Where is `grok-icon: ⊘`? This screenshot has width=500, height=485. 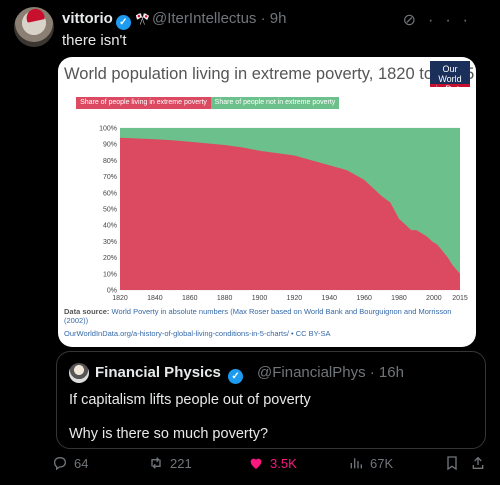
grok-icon: ⊘ is located at coordinates (415, 20).